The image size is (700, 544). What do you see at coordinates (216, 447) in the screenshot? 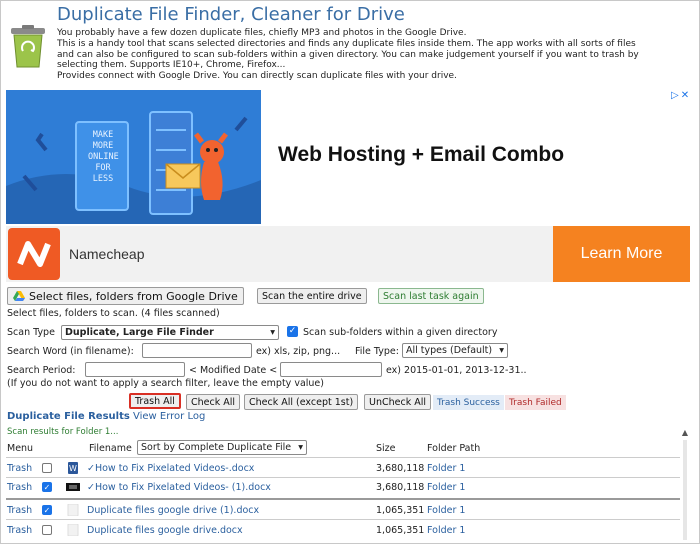
I see `sort-value: Sort by Complete Duplicate File` at bounding box center [216, 447].